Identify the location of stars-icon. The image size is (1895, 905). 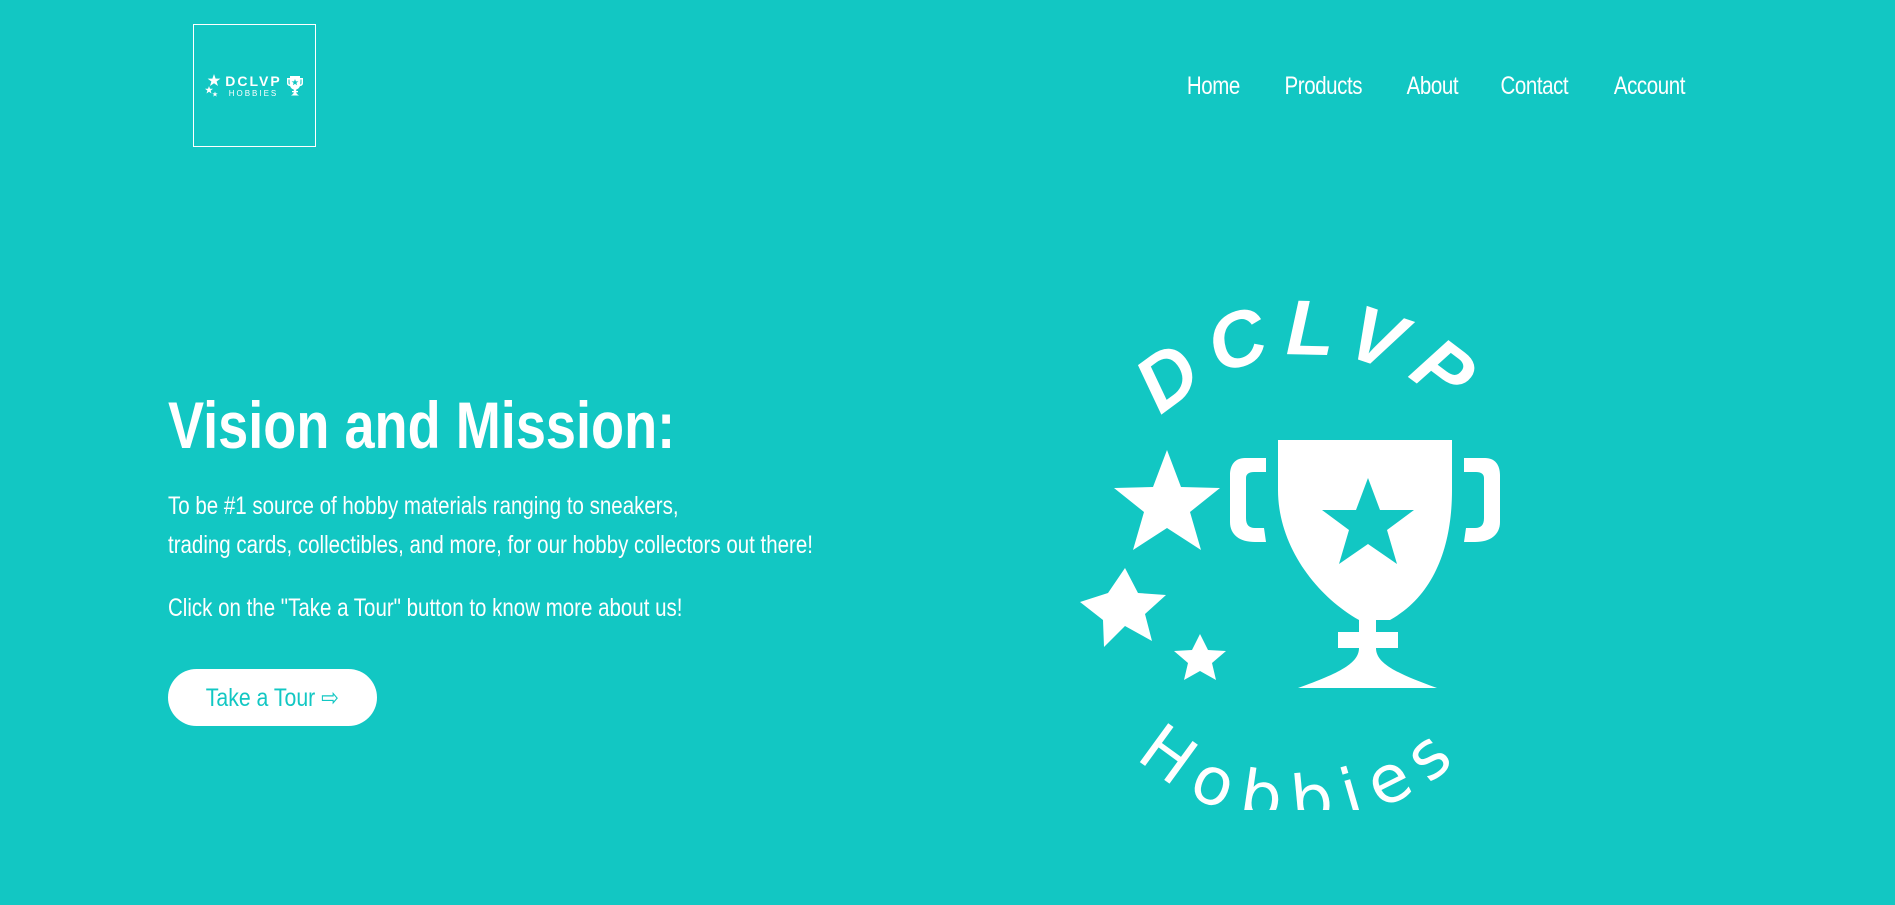
(213, 85).